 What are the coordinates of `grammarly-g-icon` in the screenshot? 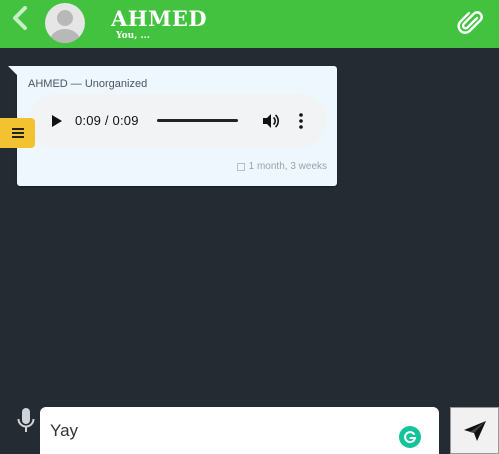 It's located at (410, 437).